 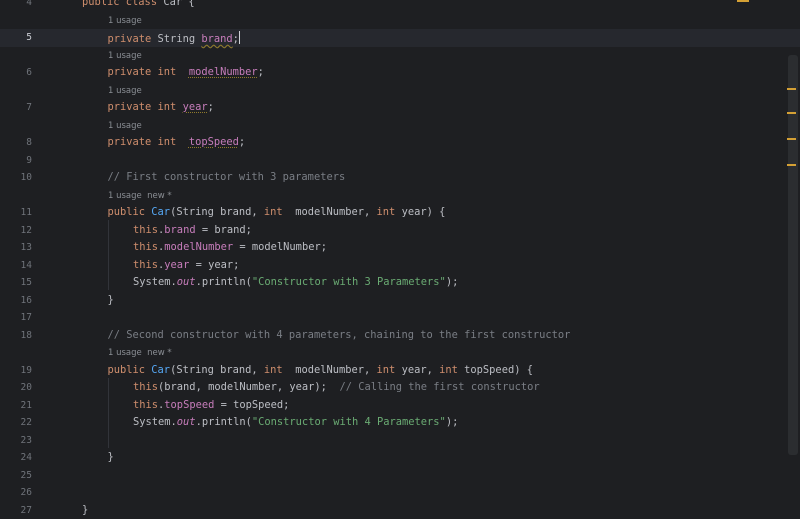 What do you see at coordinates (400, 248) in the screenshot?
I see `code-line: 13this.modelNumber = modelNumber;` at bounding box center [400, 248].